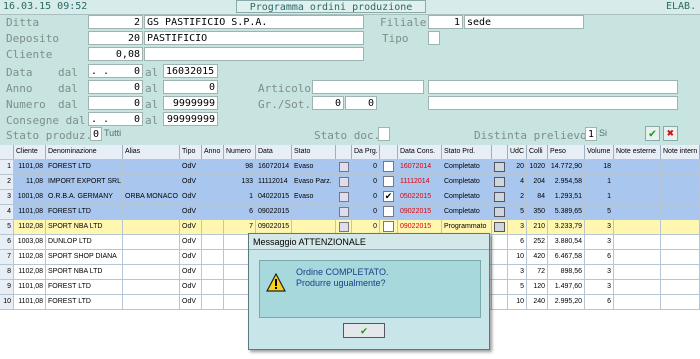 The height and width of the screenshot is (359, 700). Describe the element at coordinates (84, 302) in the screenshot. I see `cell-denom: FOREST LTD` at that location.